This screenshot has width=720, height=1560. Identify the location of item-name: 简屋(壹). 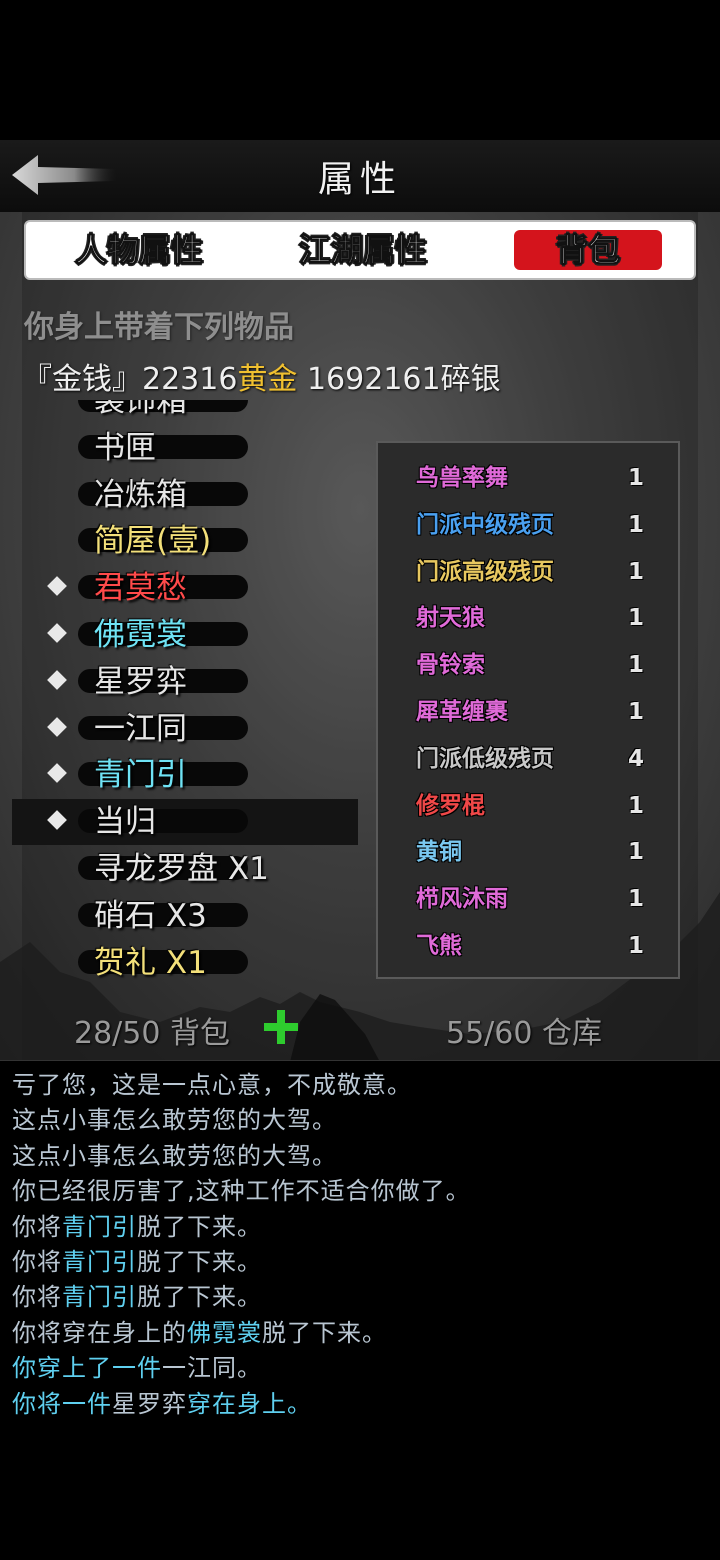
(153, 541).